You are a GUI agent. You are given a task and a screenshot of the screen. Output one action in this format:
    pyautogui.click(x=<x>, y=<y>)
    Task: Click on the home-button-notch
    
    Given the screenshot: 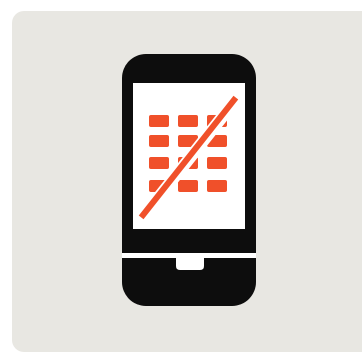 What is the action you would take?
    pyautogui.click(x=190, y=264)
    